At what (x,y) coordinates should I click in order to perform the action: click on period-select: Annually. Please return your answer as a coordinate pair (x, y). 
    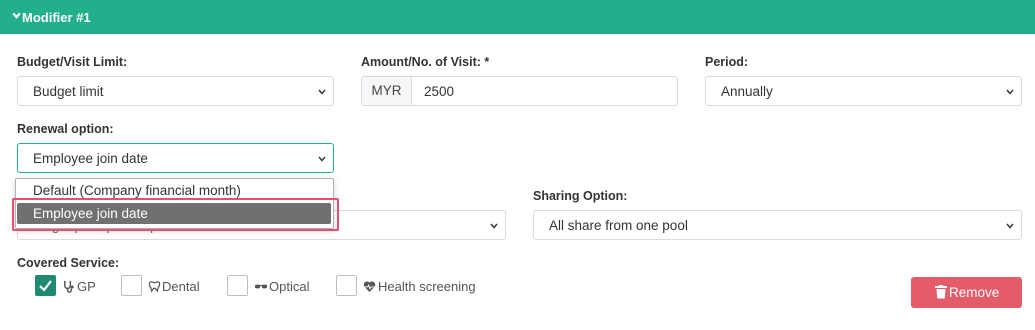
    Looking at the image, I should click on (863, 91).